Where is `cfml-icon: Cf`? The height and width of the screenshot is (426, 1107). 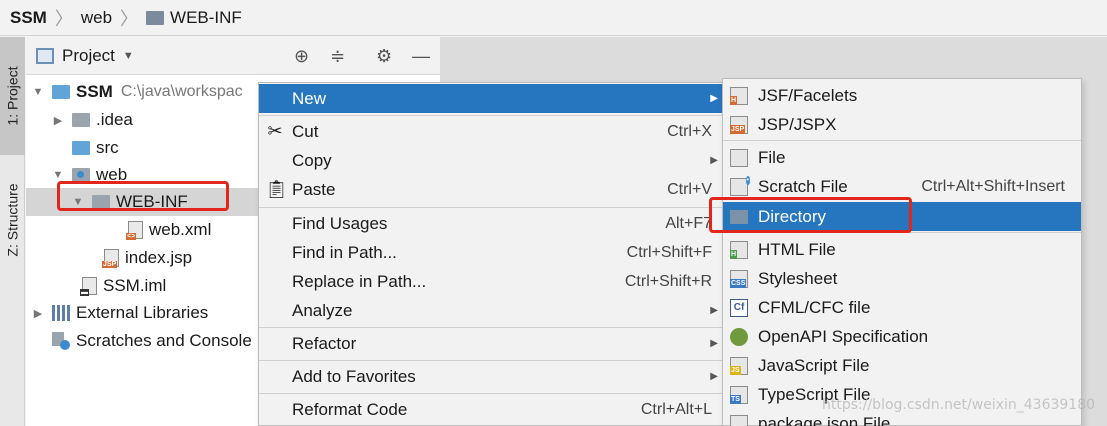 cfml-icon: Cf is located at coordinates (739, 308).